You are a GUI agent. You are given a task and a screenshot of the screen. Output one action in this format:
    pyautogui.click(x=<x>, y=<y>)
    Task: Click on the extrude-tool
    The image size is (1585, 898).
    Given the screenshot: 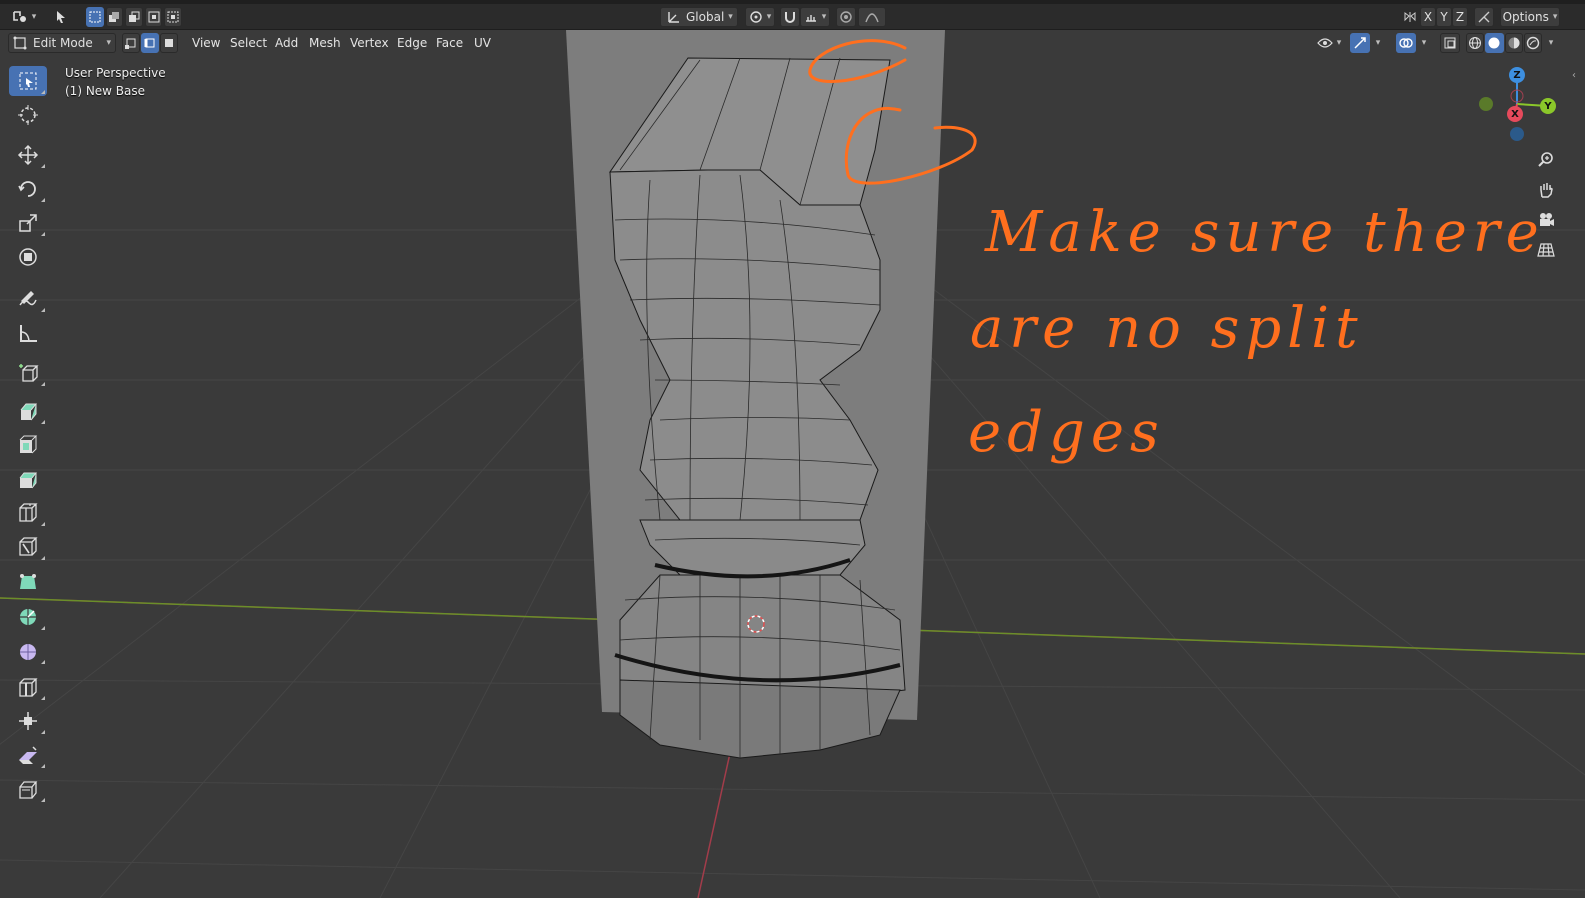 What is the action you would take?
    pyautogui.click(x=28, y=411)
    